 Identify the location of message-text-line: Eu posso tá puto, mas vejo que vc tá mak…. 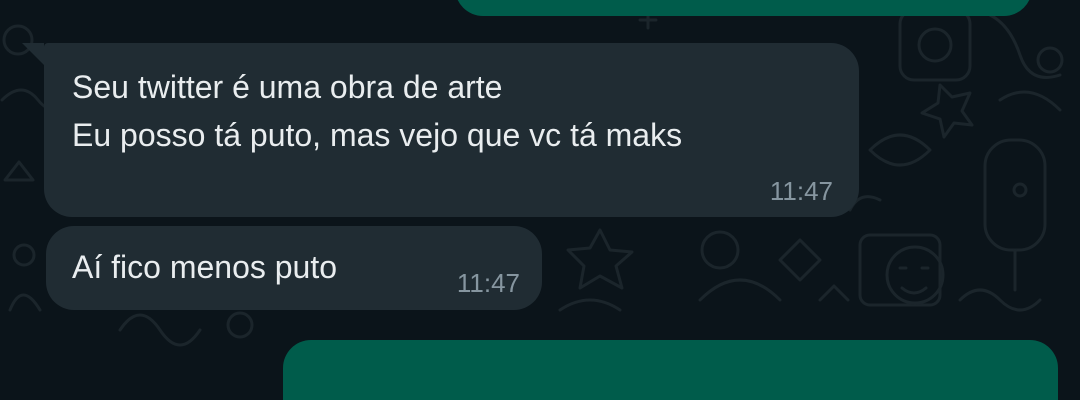
(377, 135).